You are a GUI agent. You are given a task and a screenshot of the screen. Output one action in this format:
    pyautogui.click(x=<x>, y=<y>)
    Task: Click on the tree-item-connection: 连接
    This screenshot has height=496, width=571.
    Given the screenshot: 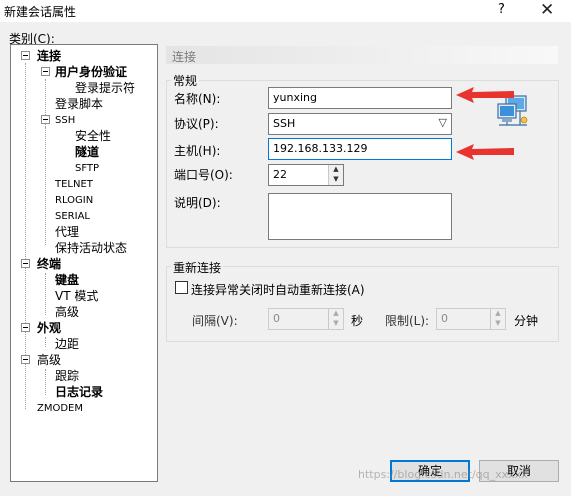 What is the action you would take?
    pyautogui.click(x=49, y=56)
    